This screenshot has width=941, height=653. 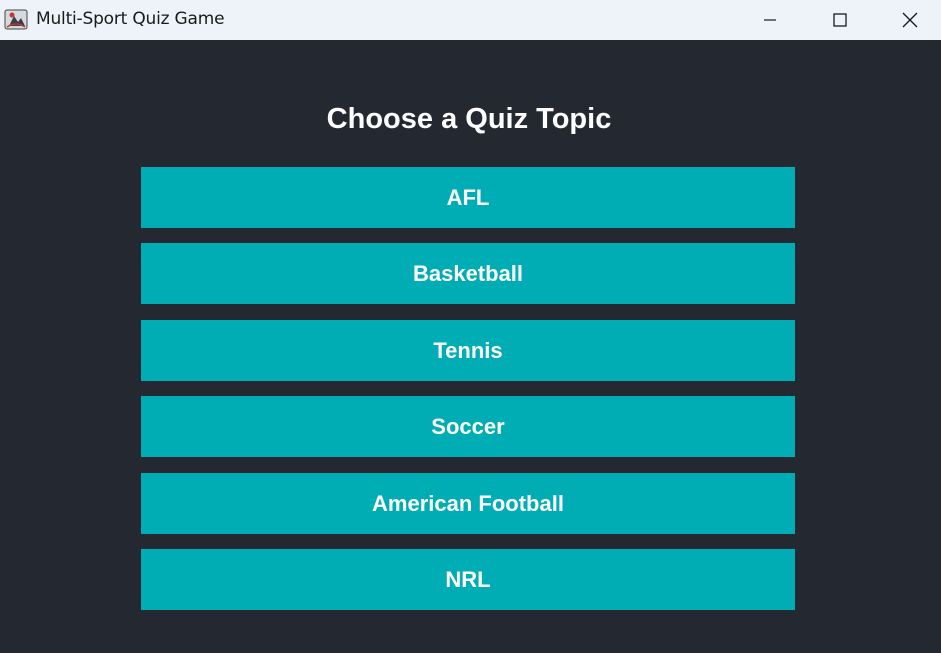 I want to click on topic-button-tennis: Tennis, so click(x=468, y=350).